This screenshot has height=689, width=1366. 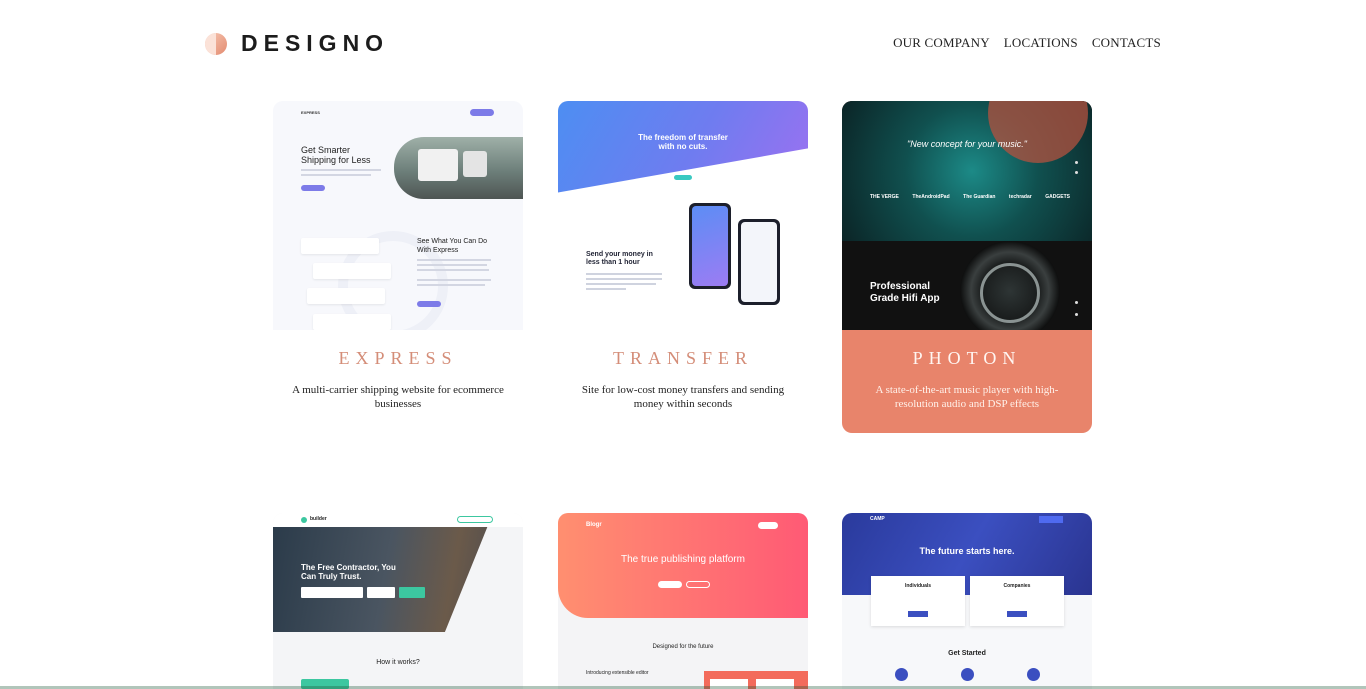 I want to click on transfer-preview-section-heading: Send your money in less than 1 hour, so click(x=619, y=258).